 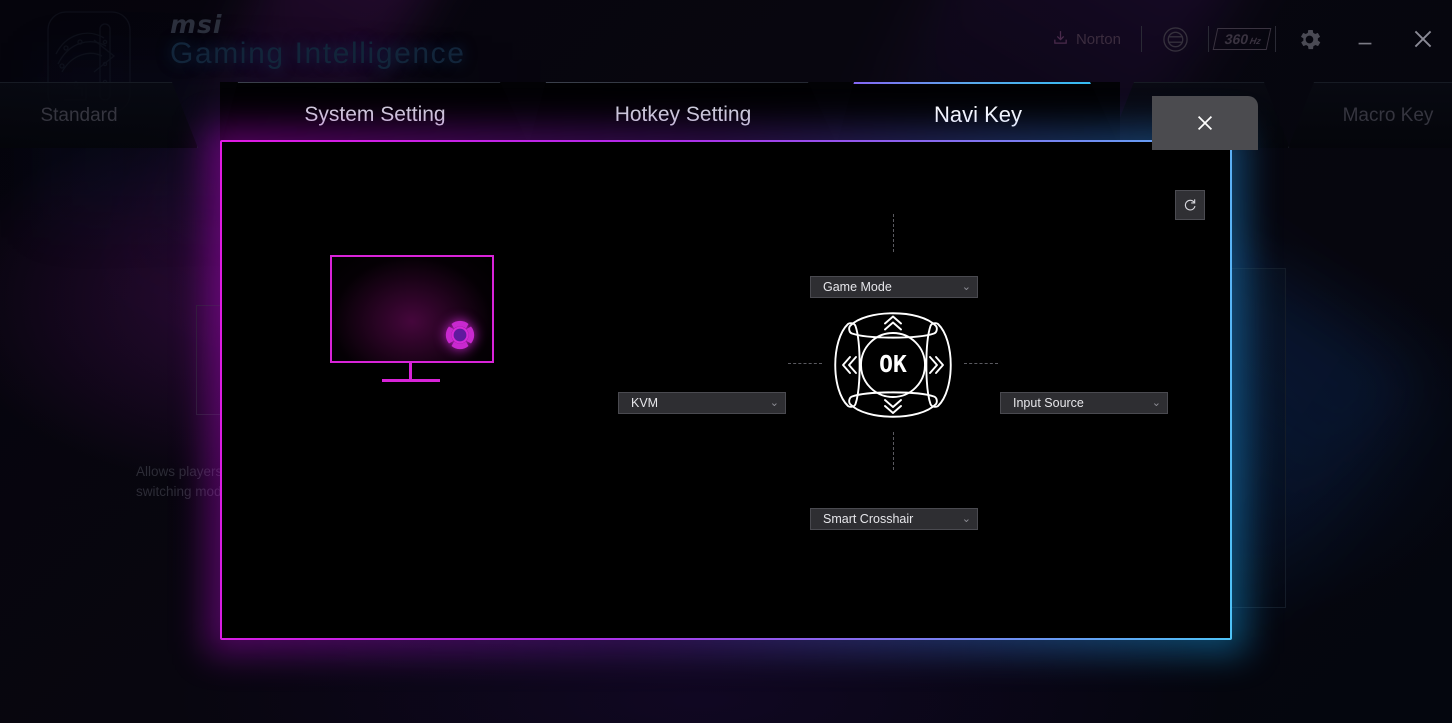 What do you see at coordinates (805, 363) in the screenshot?
I see `connector-line-left` at bounding box center [805, 363].